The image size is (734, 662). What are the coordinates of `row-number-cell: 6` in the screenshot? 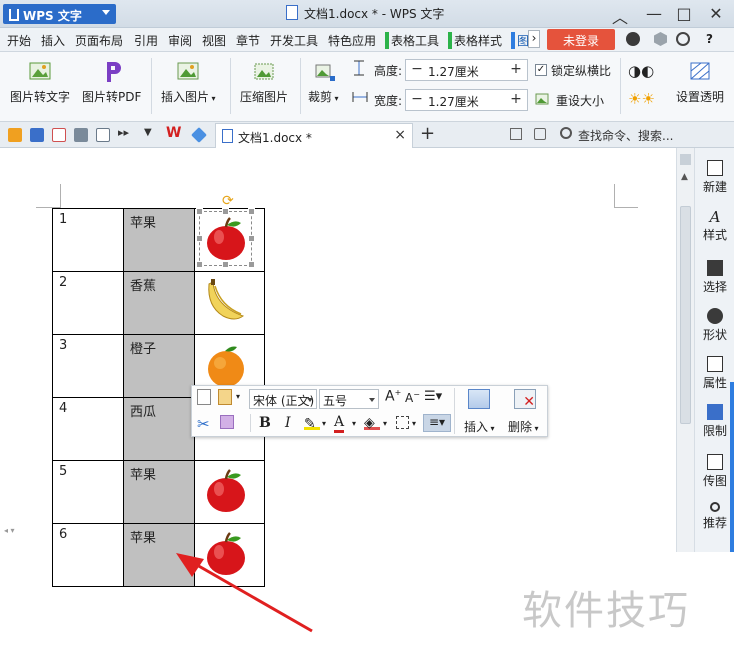 It's located at (88, 555).